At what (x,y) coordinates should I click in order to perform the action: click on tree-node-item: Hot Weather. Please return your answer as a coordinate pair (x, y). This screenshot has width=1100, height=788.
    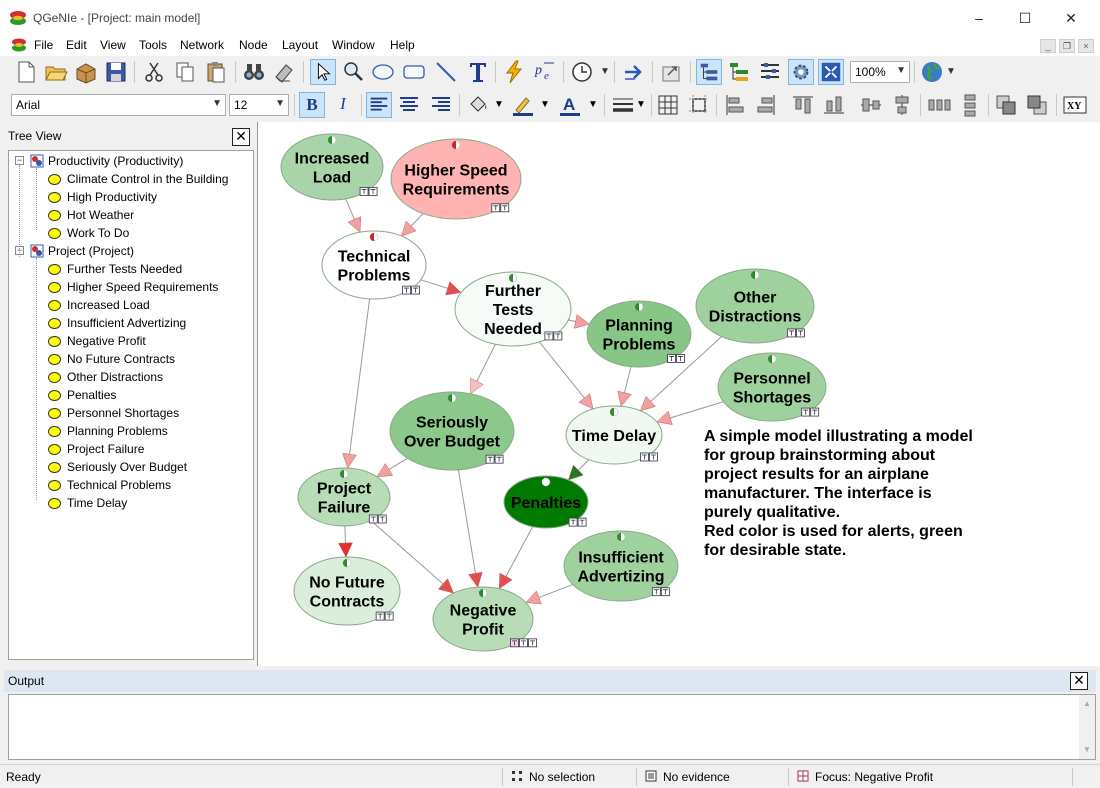
    Looking at the image, I should click on (100, 215).